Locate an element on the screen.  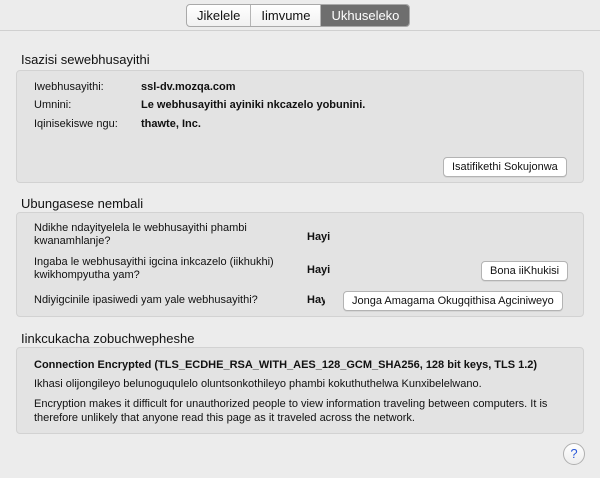
website-value: ssl-dv.mozqa.com is located at coordinates (188, 87).